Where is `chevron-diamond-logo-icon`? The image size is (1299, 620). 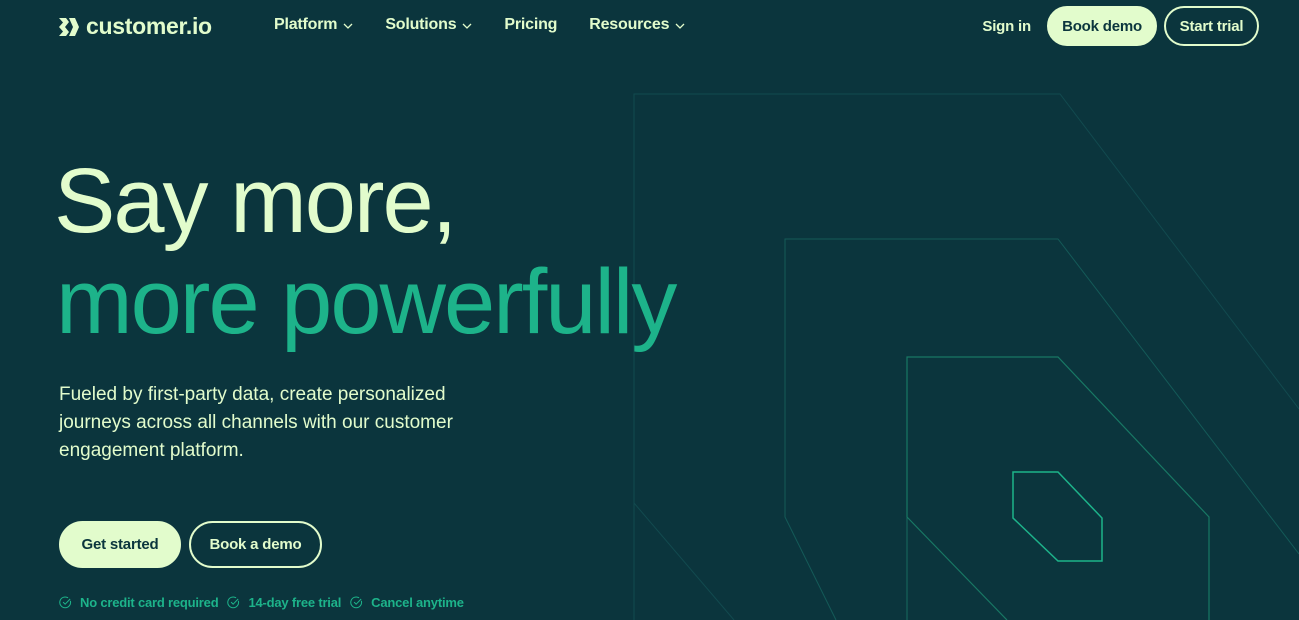 chevron-diamond-logo-icon is located at coordinates (69, 26).